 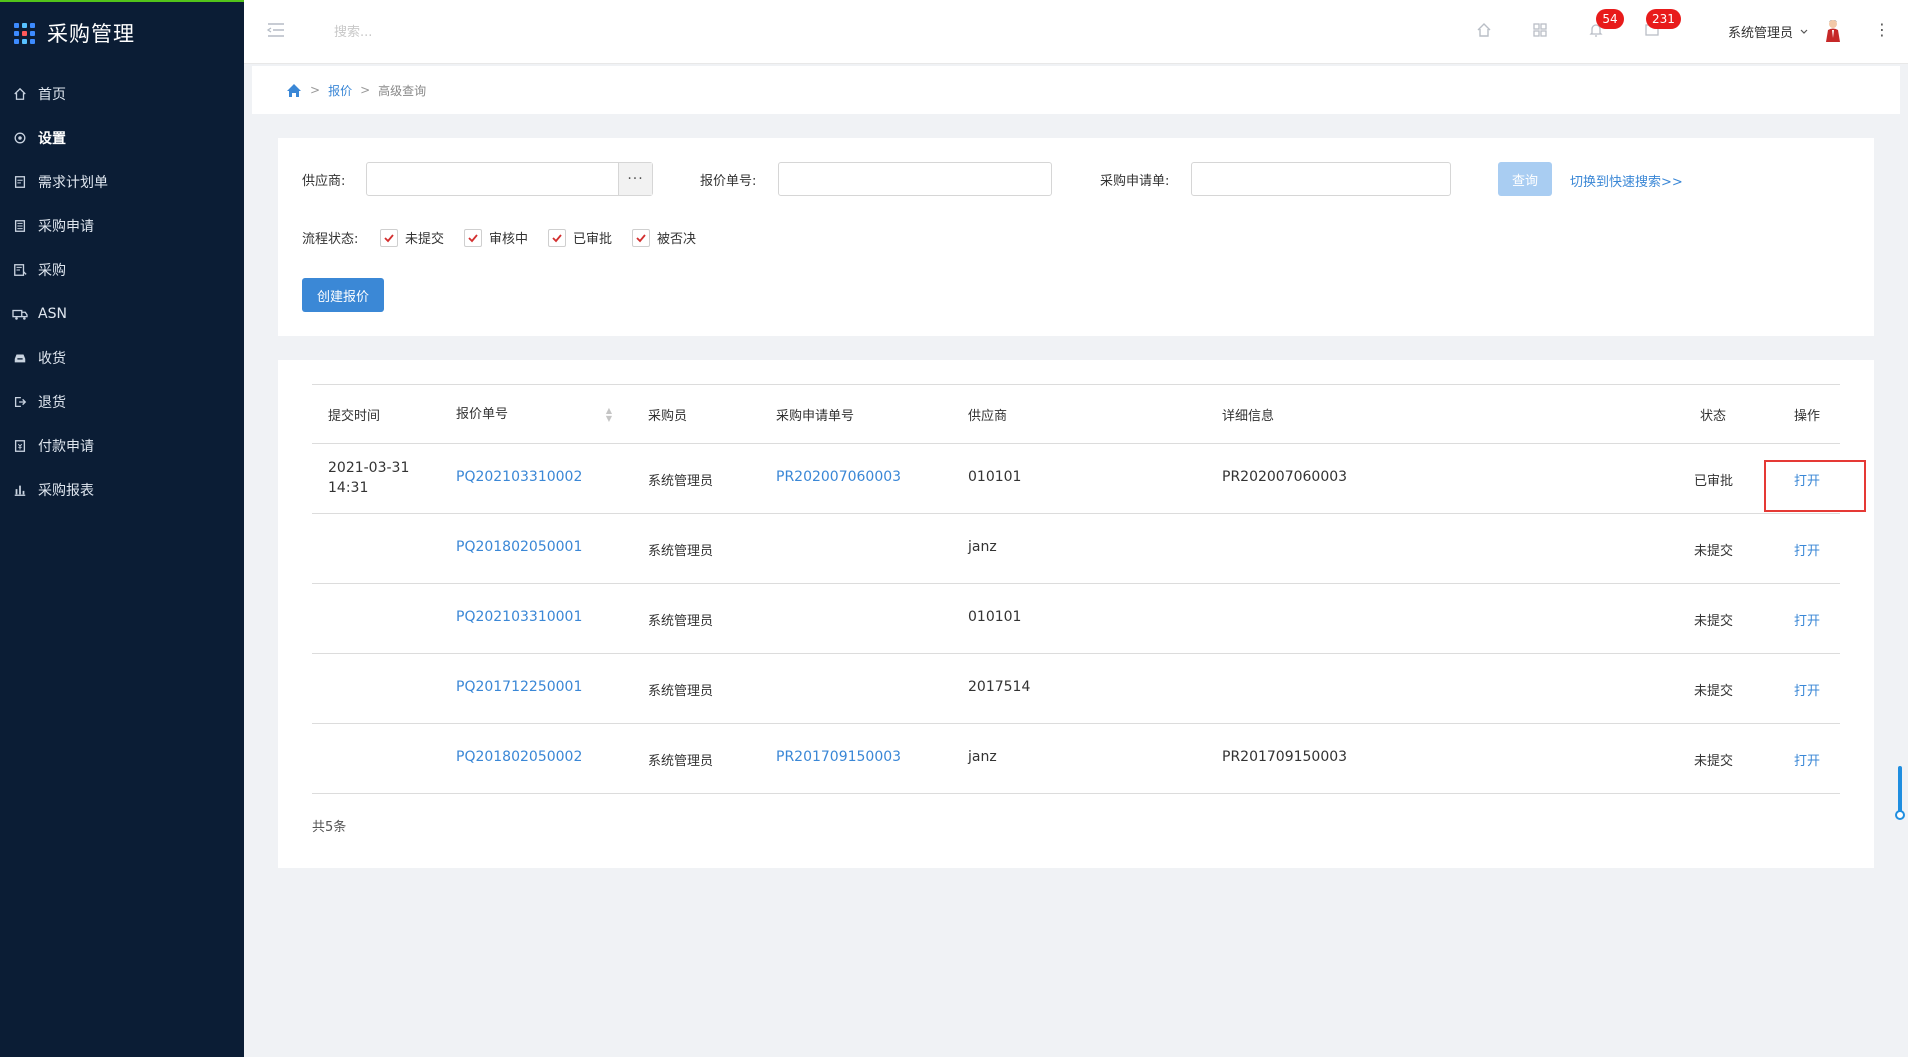 I want to click on status-checkbox-reviewing: 审核中, so click(x=496, y=237).